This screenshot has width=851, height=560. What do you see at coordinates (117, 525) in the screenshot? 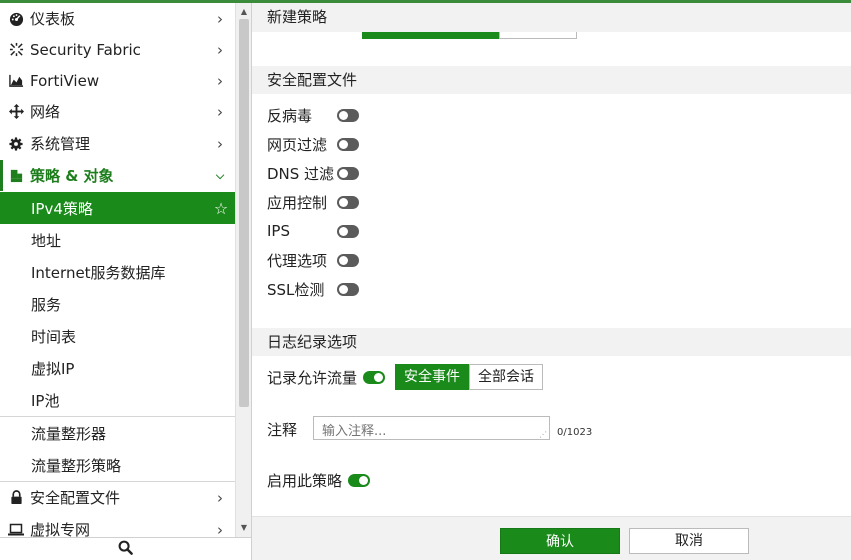
I see `sidebar-item-vpn: 虚拟专网 ›` at bounding box center [117, 525].